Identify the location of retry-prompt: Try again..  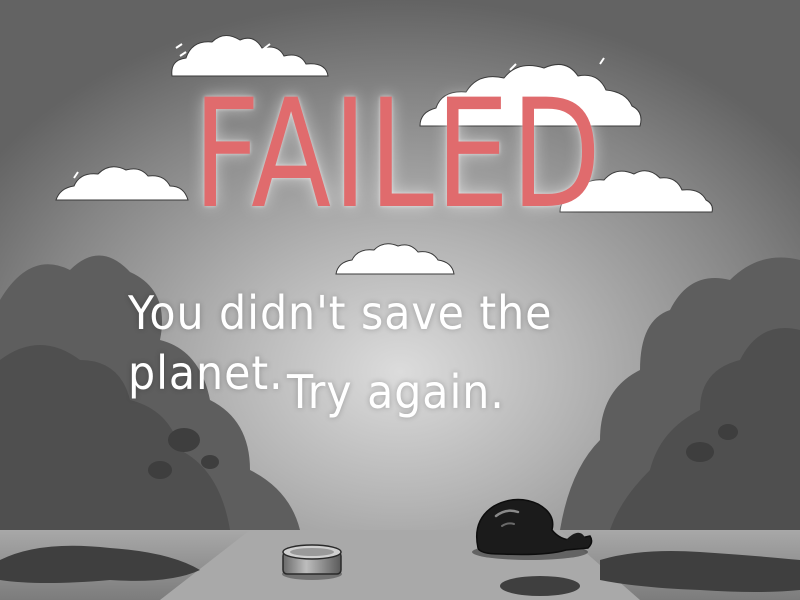
(396, 392).